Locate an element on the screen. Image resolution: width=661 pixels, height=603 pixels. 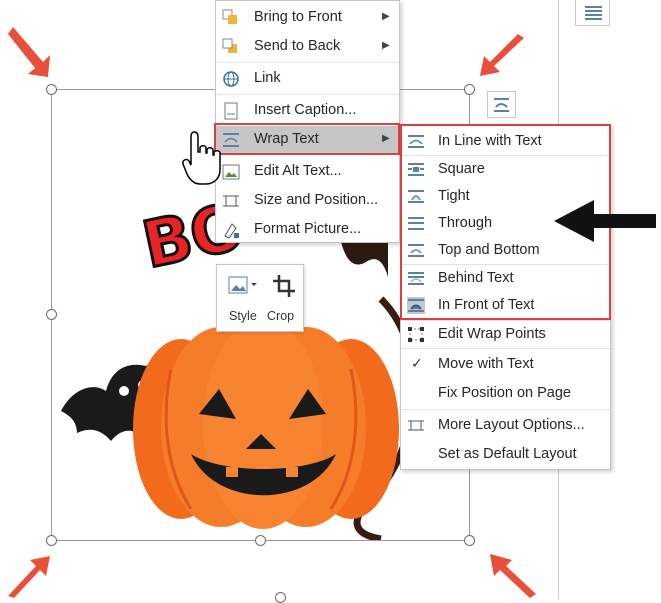
send-to-back-icon is located at coordinates (229, 45).